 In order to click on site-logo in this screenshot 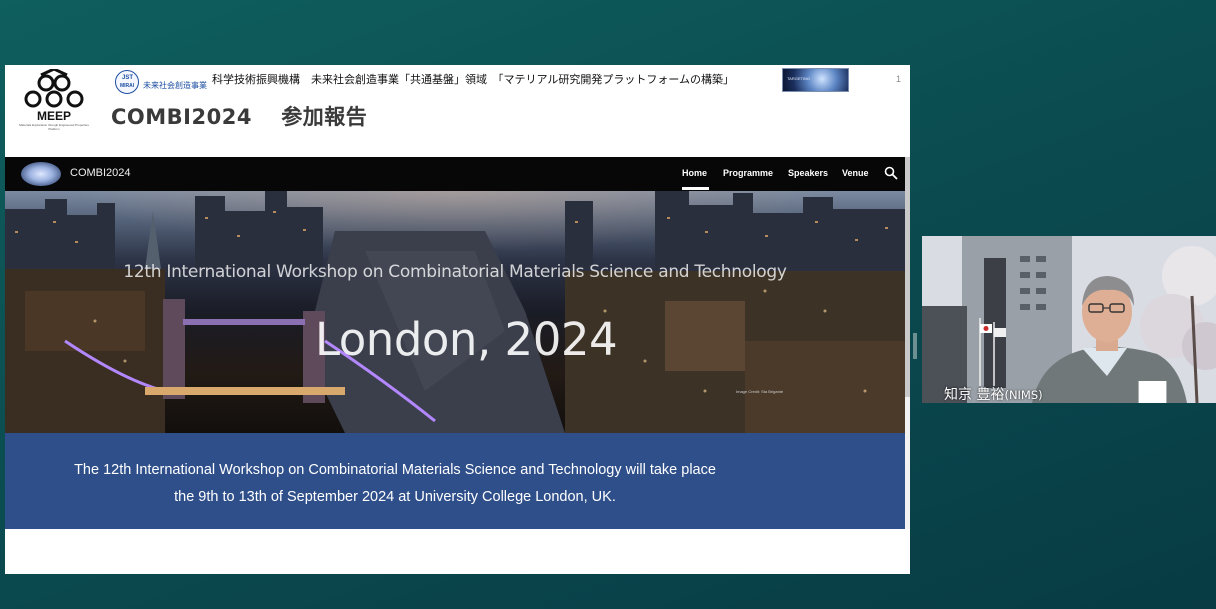, I will do `click(41, 174)`.